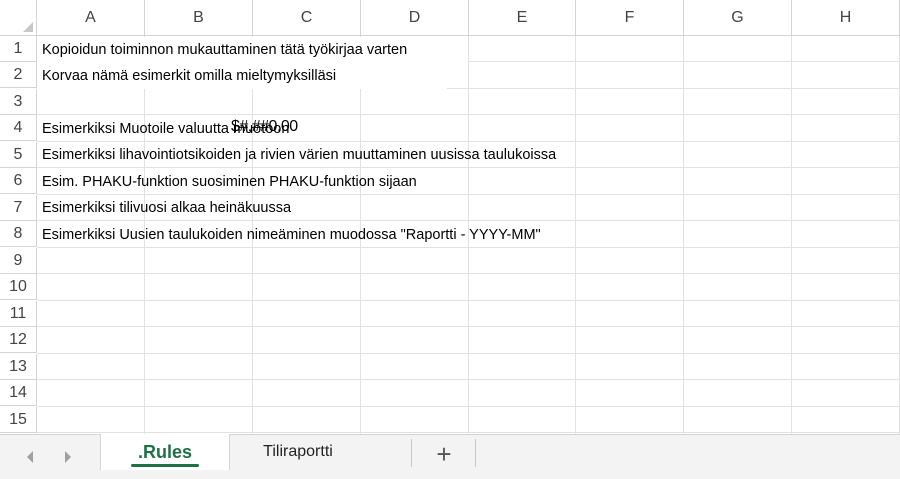  I want to click on cell-b4-format-value: $#,##0.00, so click(264, 127).